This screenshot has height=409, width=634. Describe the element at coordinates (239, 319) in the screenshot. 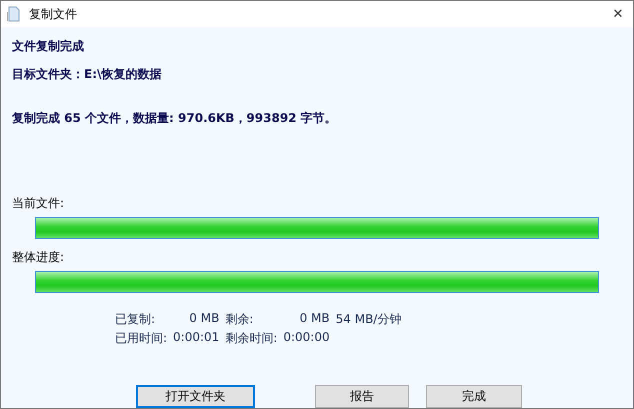

I see `stat-text: 剩余:` at that location.